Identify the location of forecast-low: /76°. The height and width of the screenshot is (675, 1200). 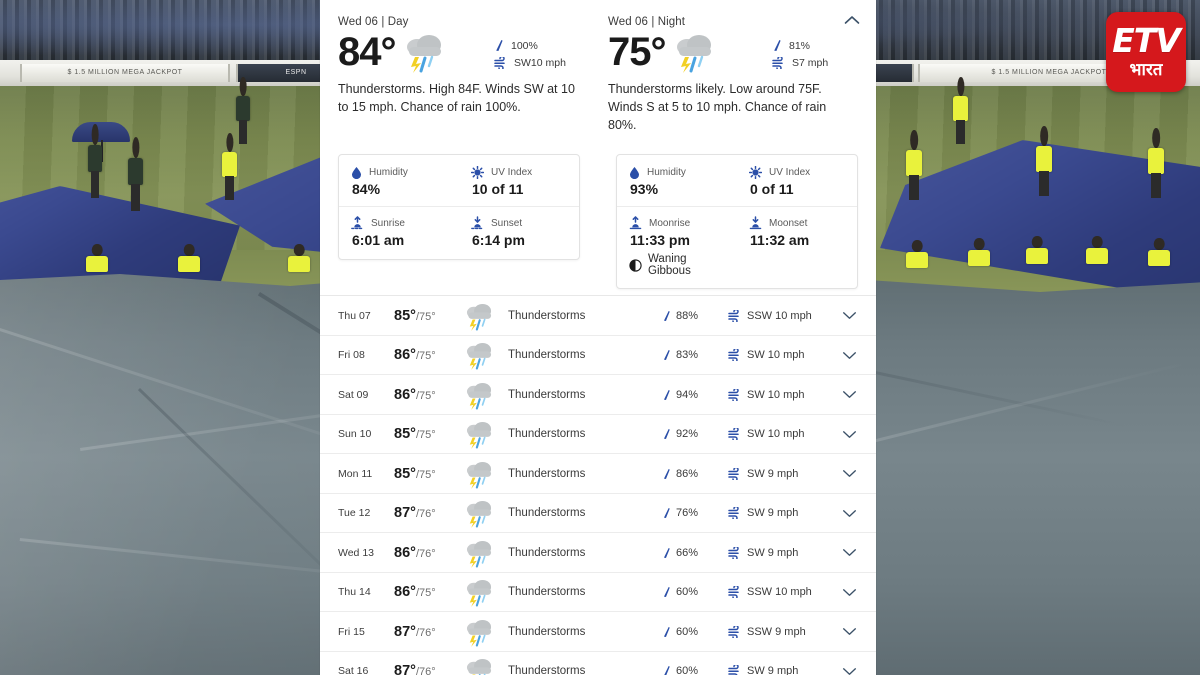
(425, 514).